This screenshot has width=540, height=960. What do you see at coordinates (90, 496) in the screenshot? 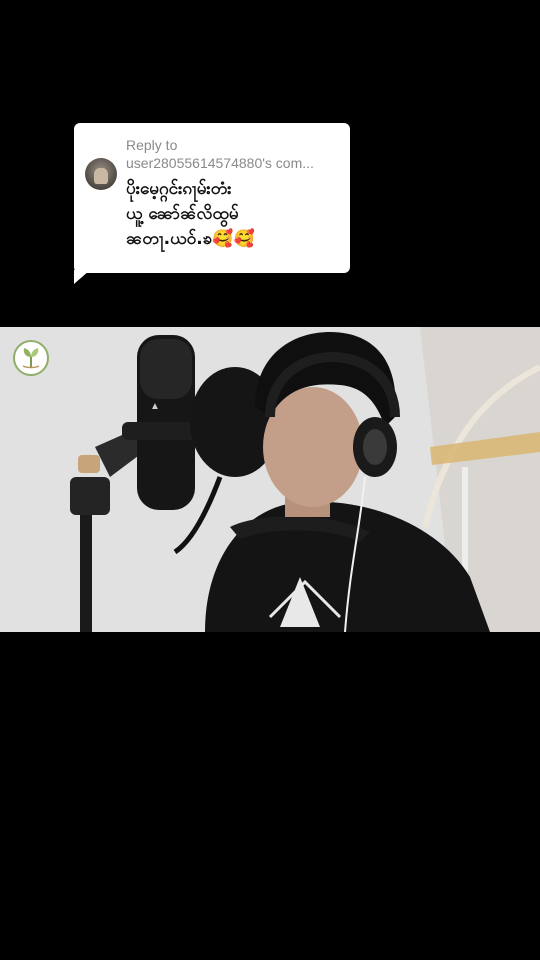
I see `mic-stand-clamp` at bounding box center [90, 496].